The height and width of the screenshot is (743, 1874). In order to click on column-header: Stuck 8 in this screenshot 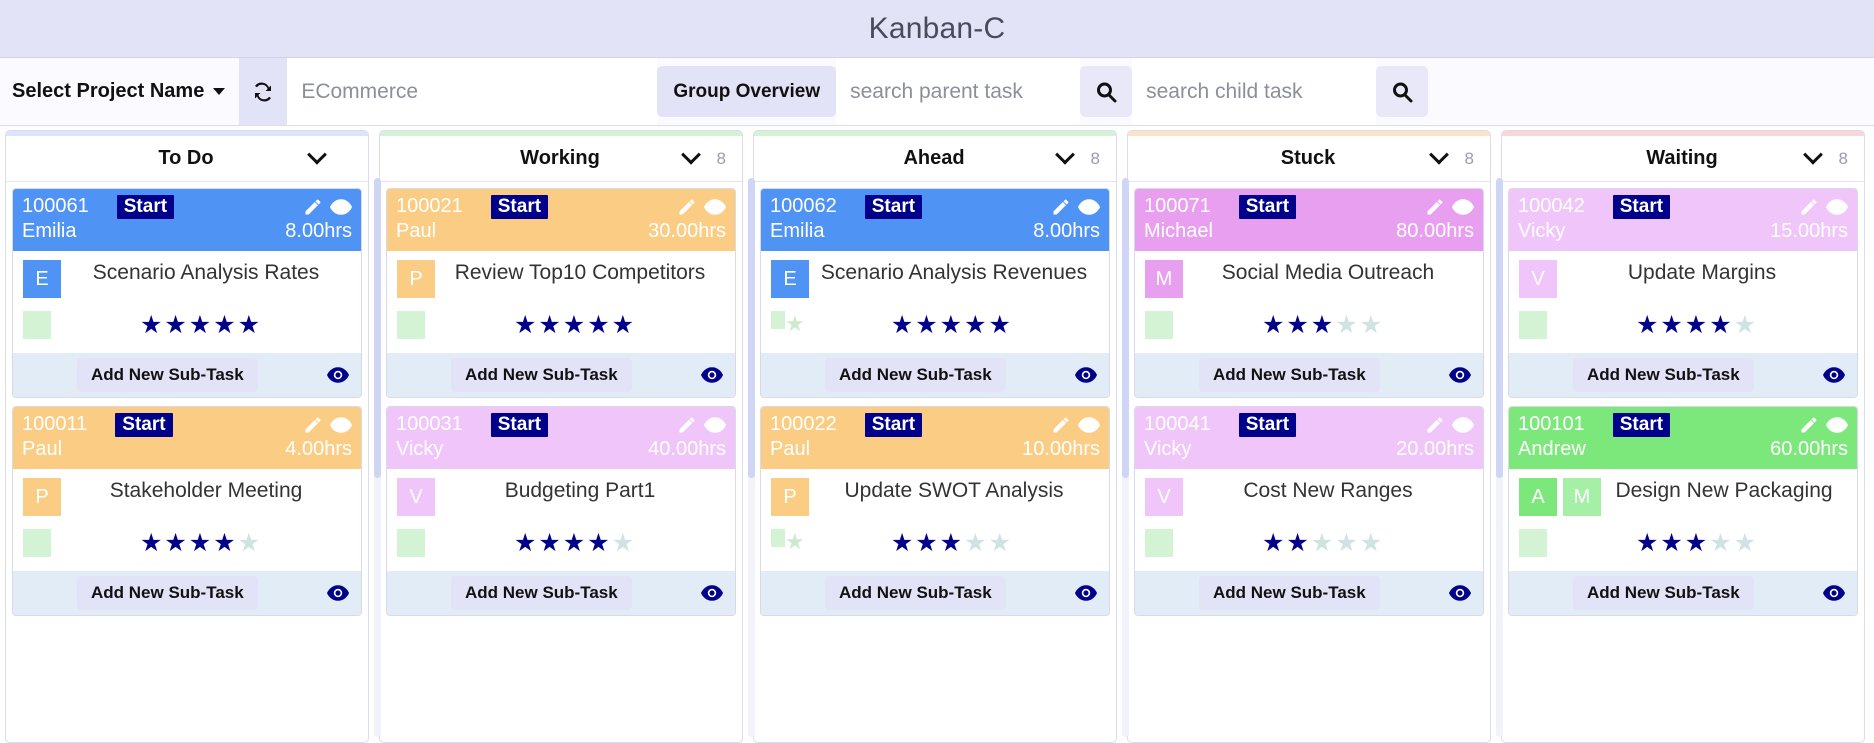, I will do `click(1309, 159)`.